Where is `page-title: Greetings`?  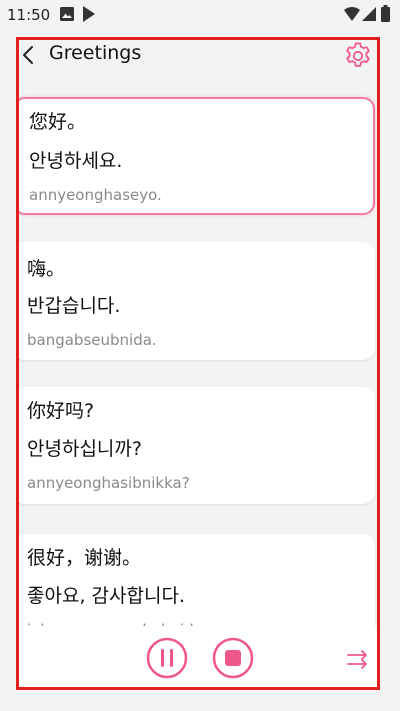
page-title: Greetings is located at coordinates (95, 53).